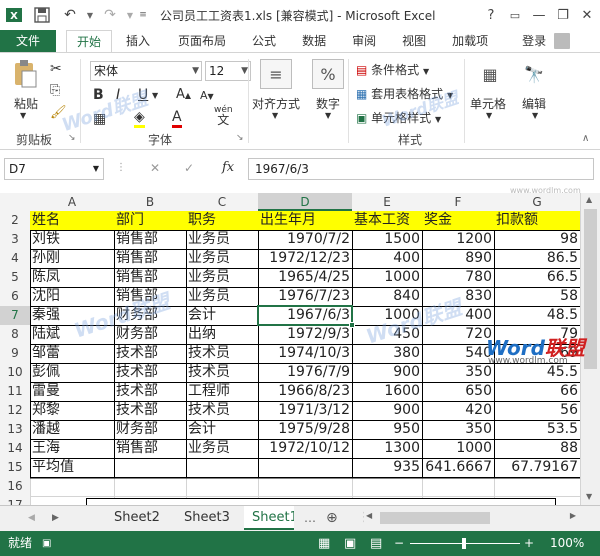 The height and width of the screenshot is (556, 600). Describe the element at coordinates (590, 289) in the screenshot. I see `scroll-thumb` at that location.